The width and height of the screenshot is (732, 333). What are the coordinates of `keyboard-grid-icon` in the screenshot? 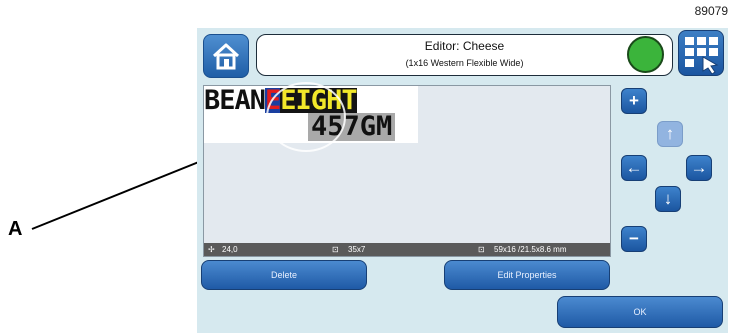 It's located at (702, 56).